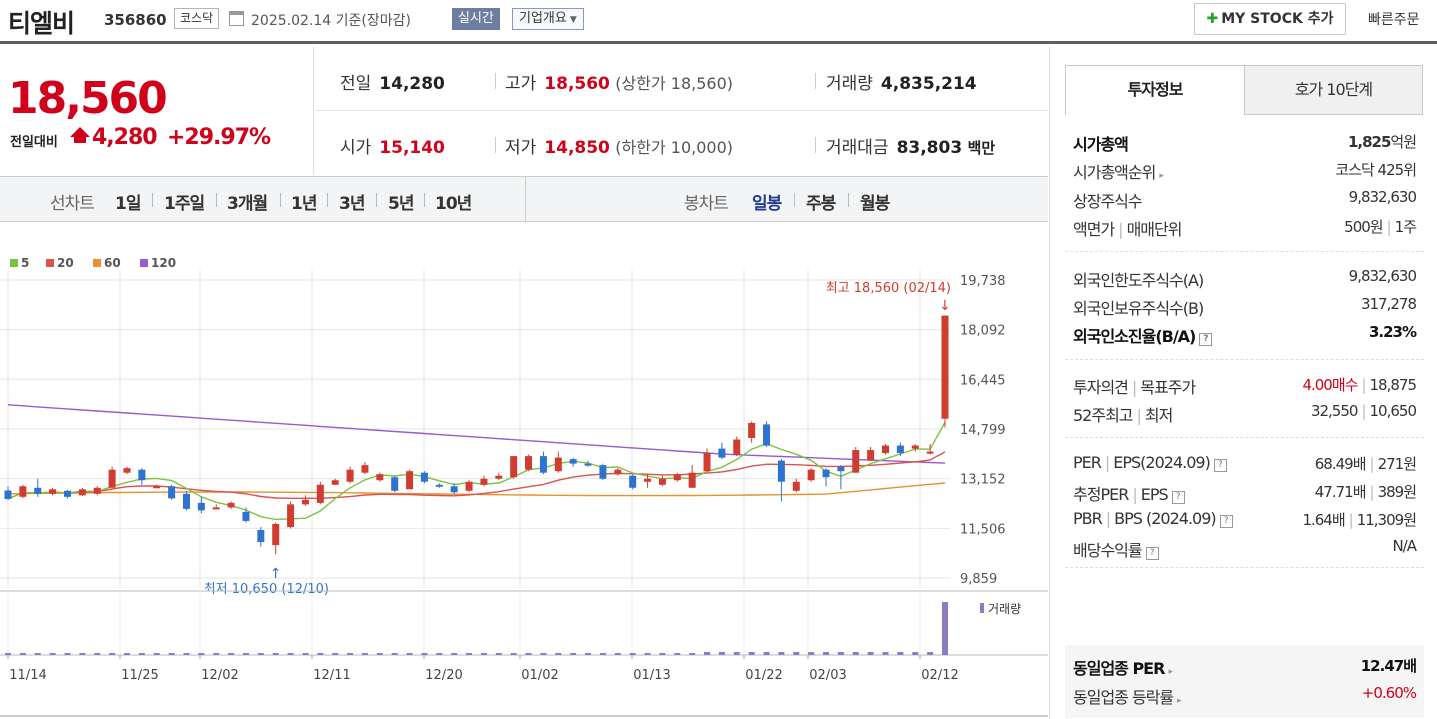 This screenshot has width=1437, height=719. Describe the element at coordinates (219, 675) in the screenshot. I see `x-tick-label: 12/02` at that location.